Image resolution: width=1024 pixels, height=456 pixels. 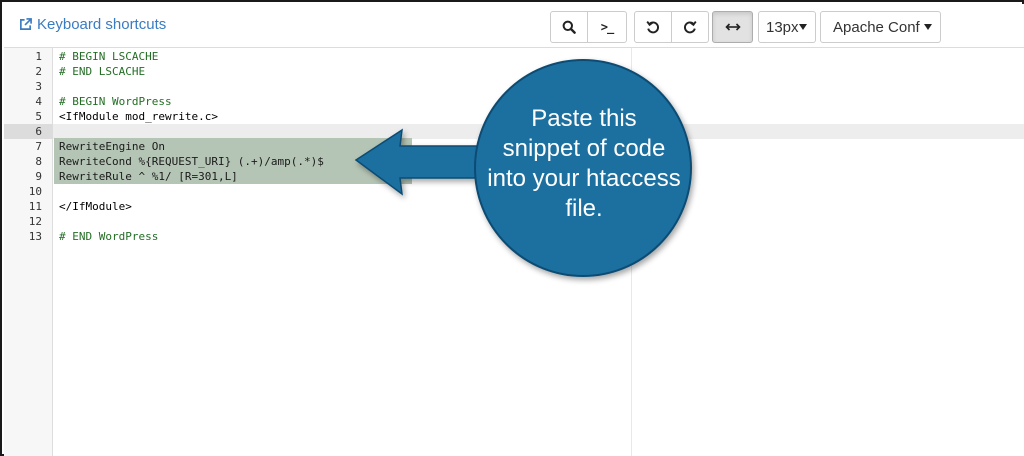 What do you see at coordinates (109, 56) in the screenshot?
I see `code-line: # BEGIN LSCACHE` at bounding box center [109, 56].